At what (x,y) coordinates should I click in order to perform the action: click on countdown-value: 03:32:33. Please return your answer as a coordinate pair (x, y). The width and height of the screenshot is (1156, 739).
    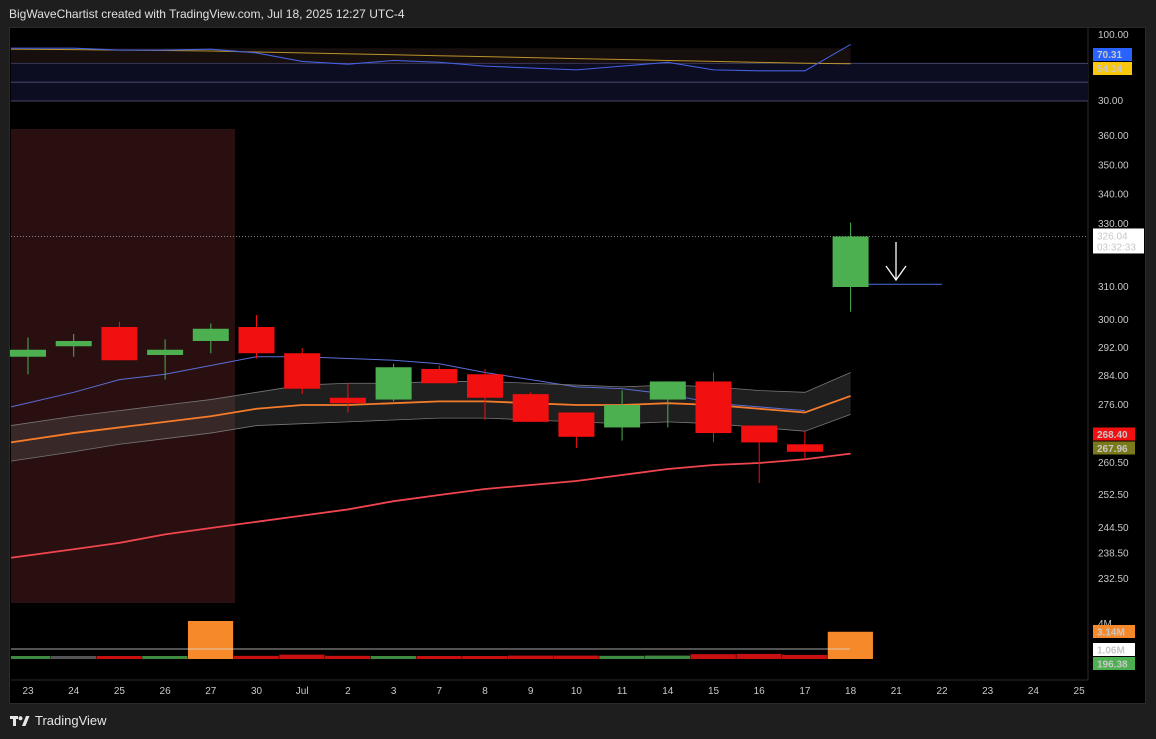
    Looking at the image, I should click on (1116, 247).